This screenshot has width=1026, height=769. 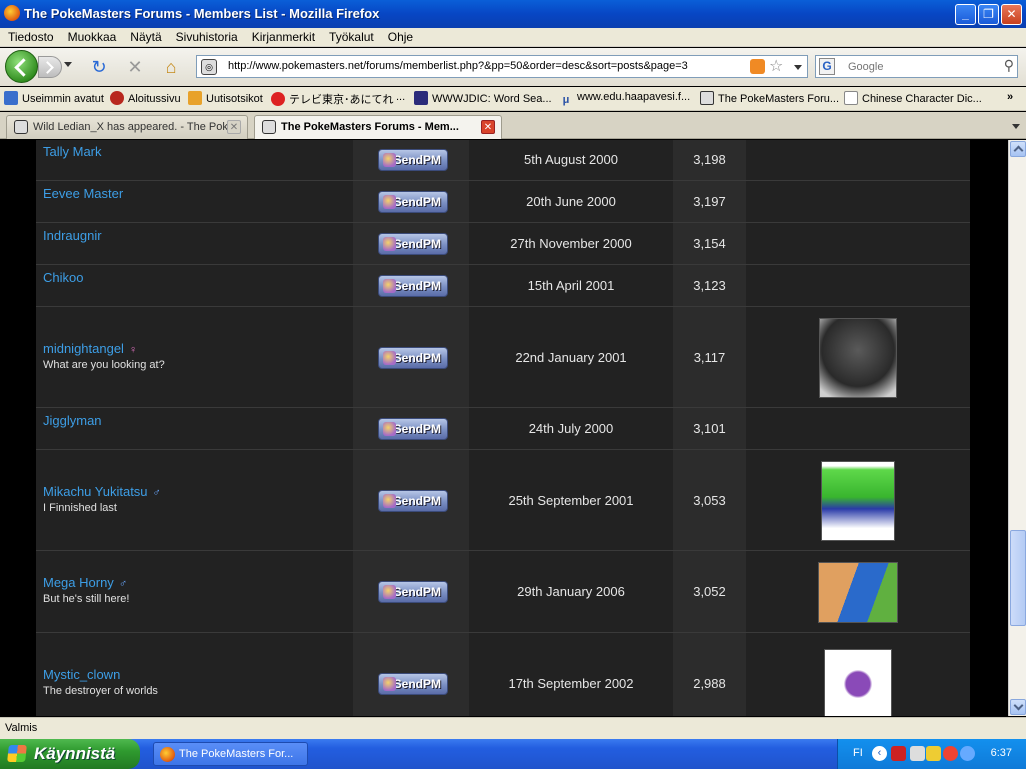 What do you see at coordinates (858, 753) in the screenshot?
I see `language-indicator: FI` at bounding box center [858, 753].